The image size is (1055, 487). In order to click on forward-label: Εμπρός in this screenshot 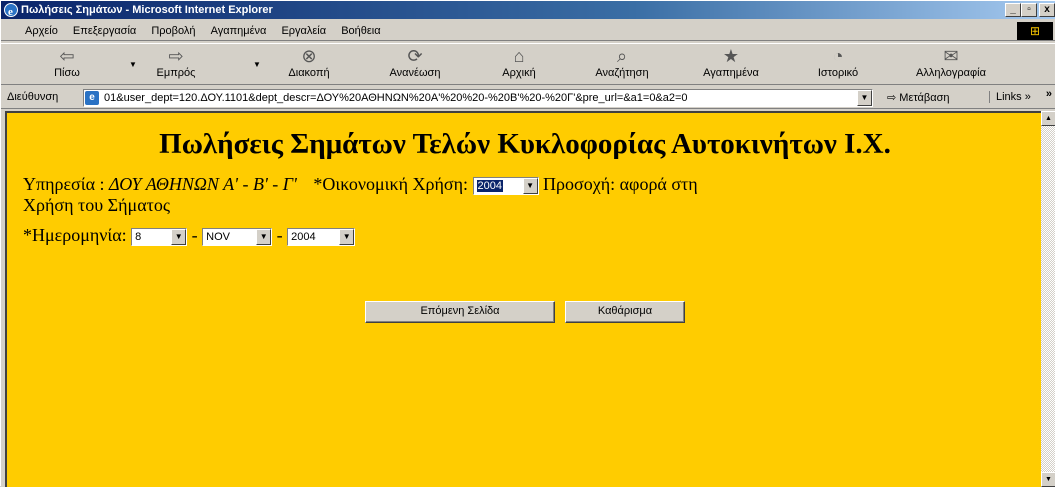, I will do `click(176, 73)`.